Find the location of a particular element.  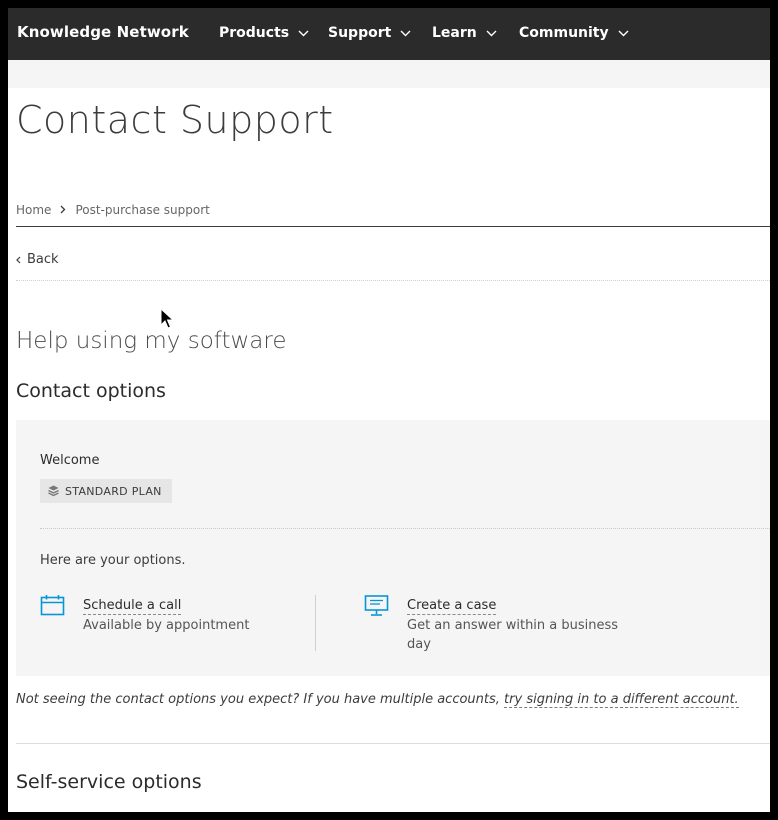

different-account-link: try signing in to a different account. is located at coordinates (621, 700).